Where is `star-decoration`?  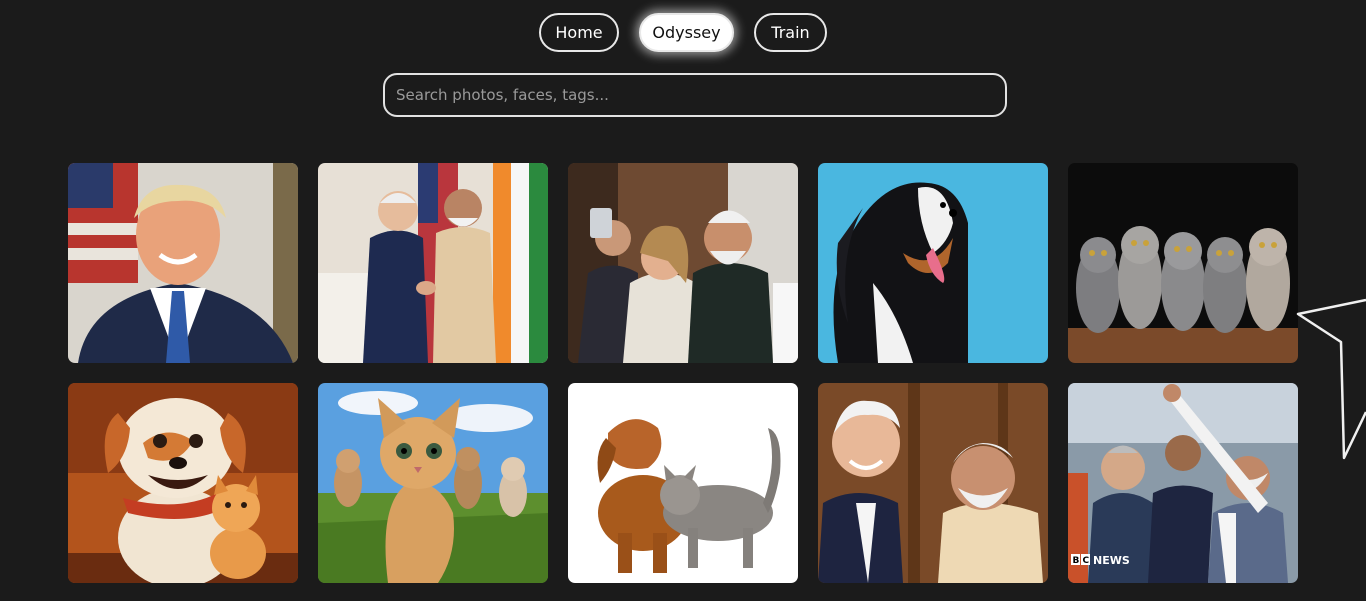 star-decoration is located at coordinates (1331, 379).